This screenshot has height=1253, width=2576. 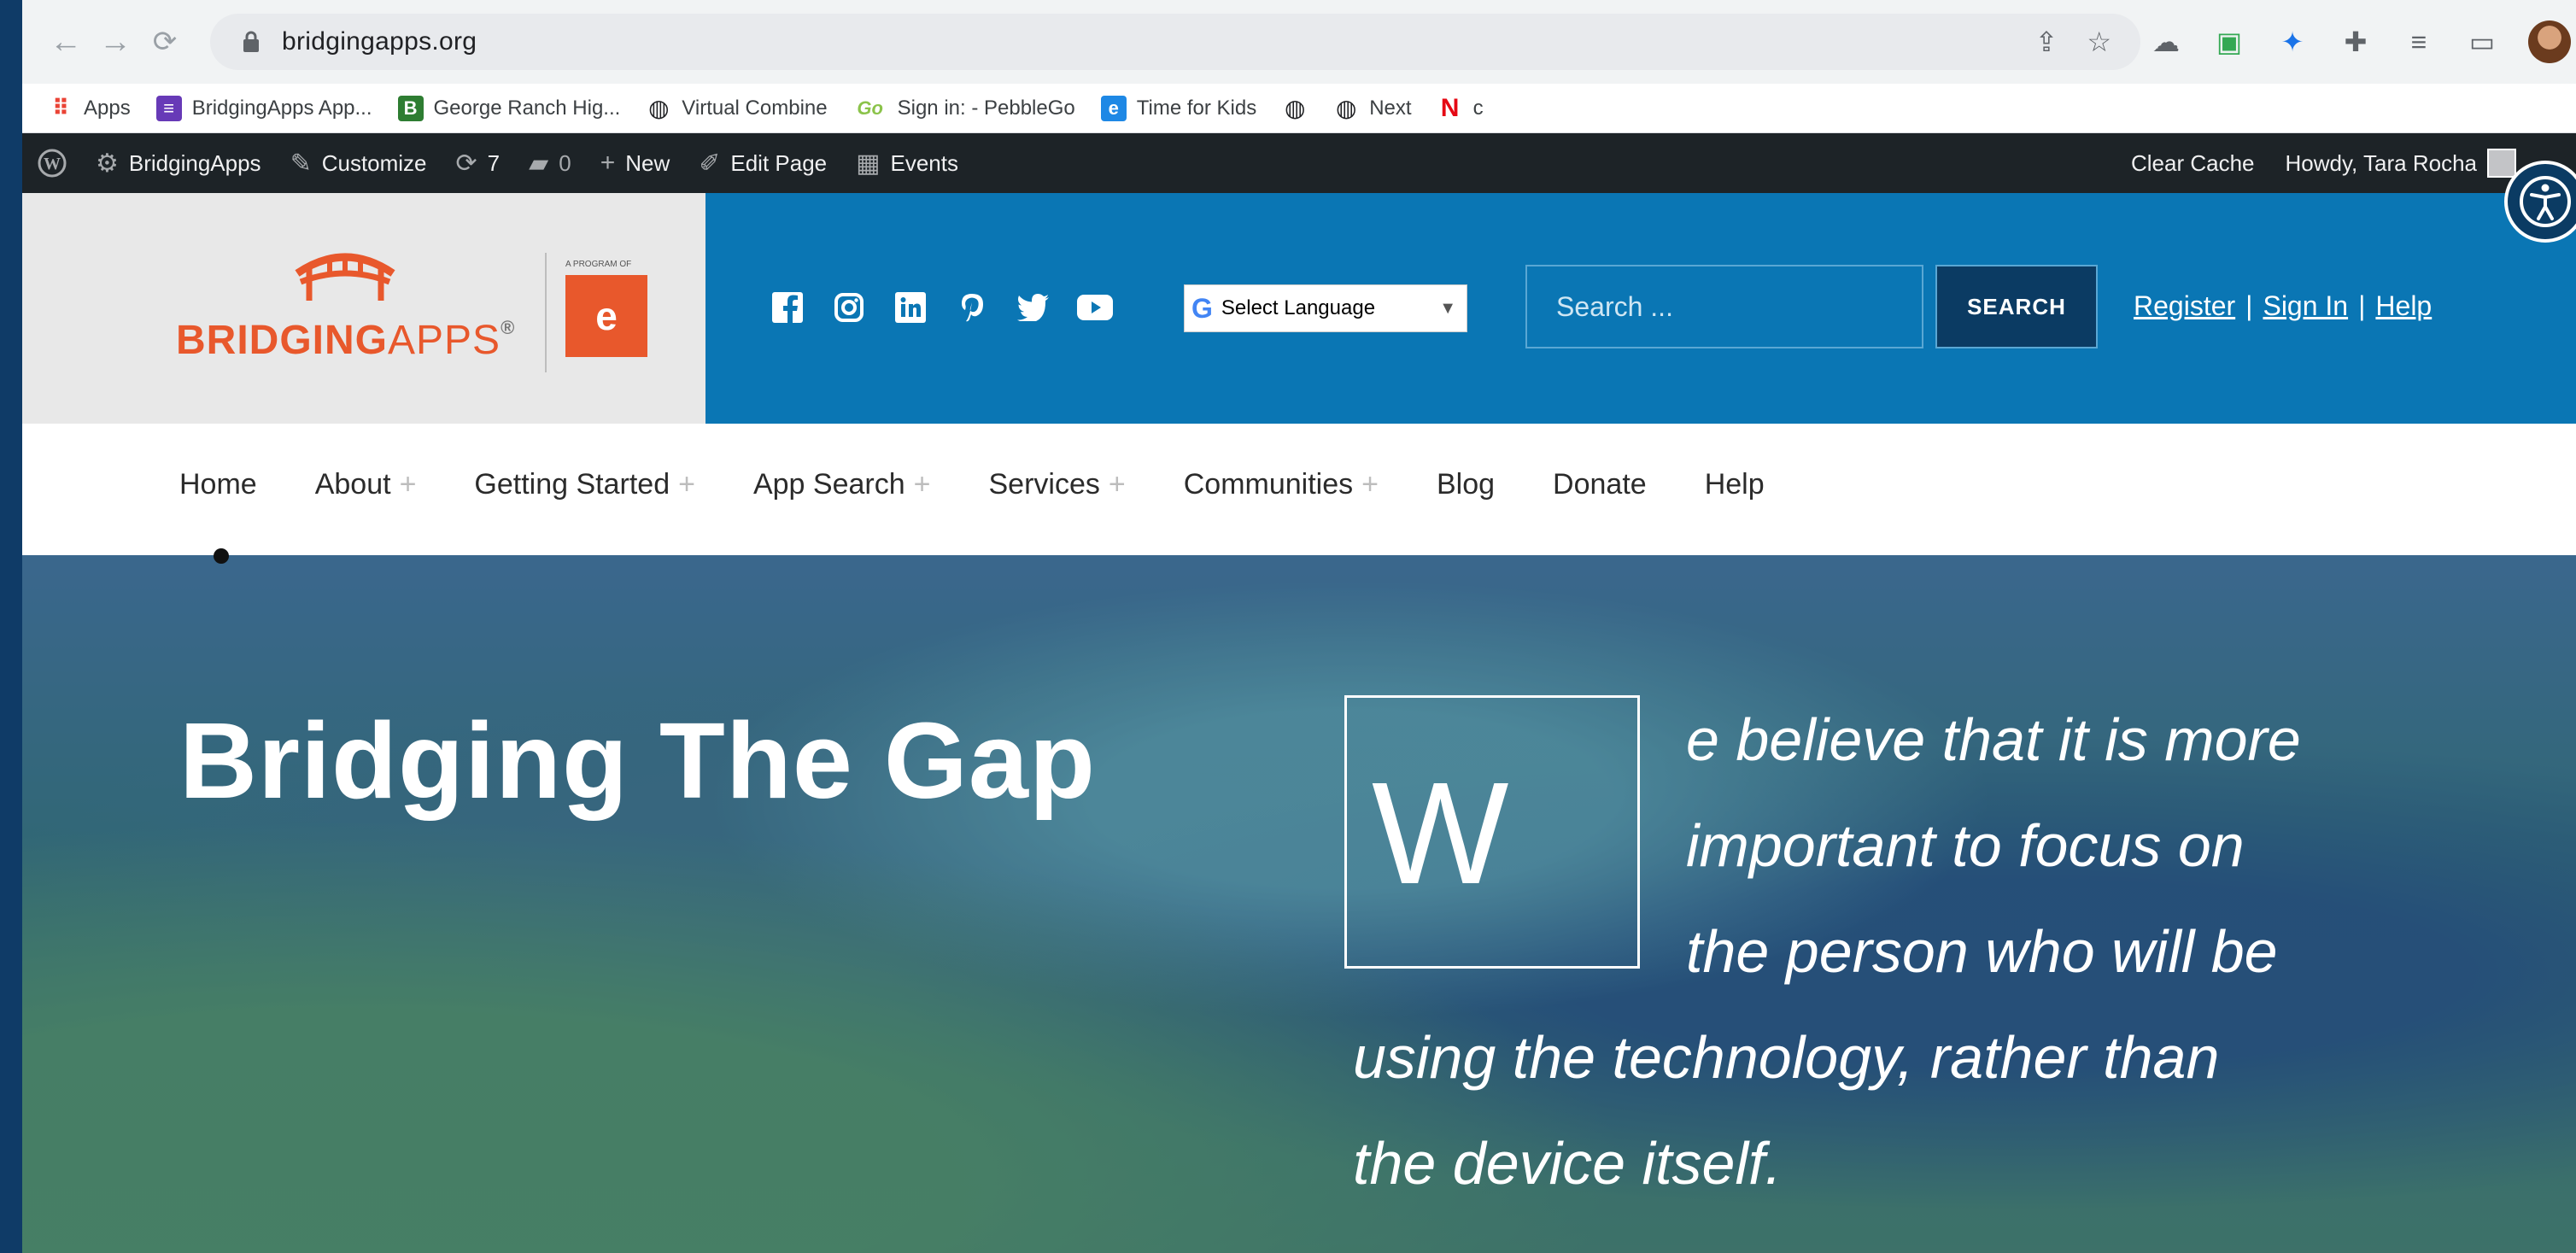 I want to click on extensions-area: ☁ ▣ ✦ ✚ ≡ ▭, so click(x=2360, y=41).